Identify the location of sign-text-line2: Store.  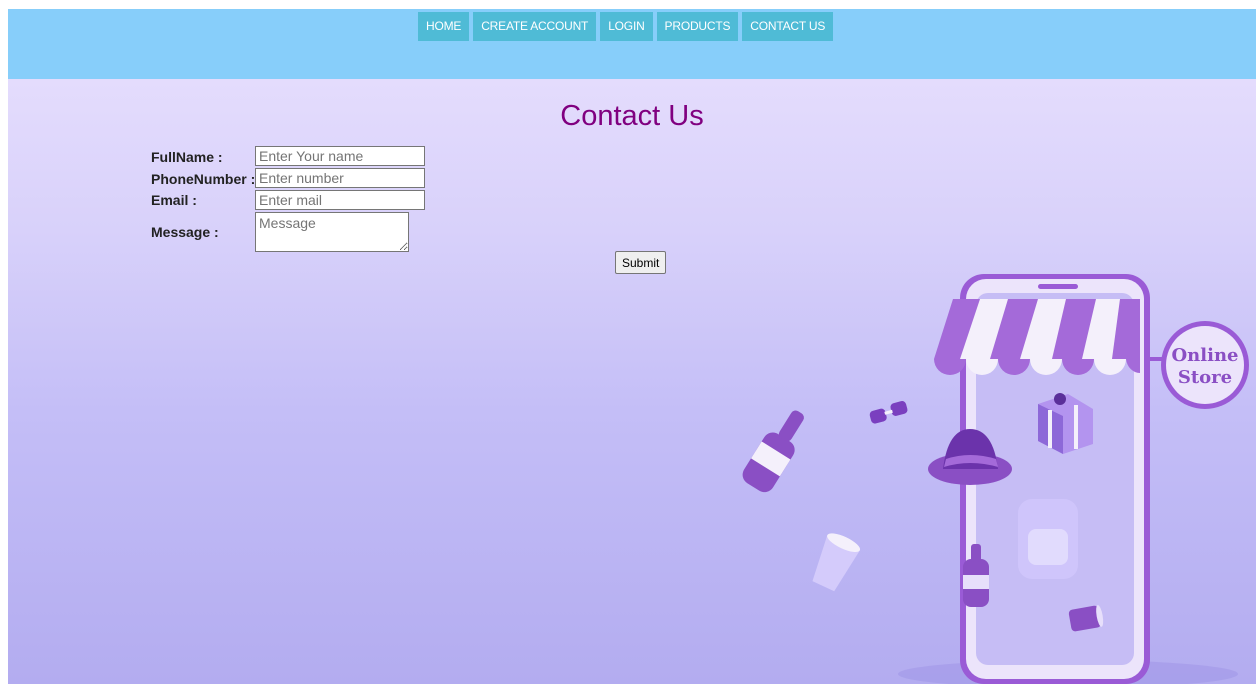
(1205, 377).